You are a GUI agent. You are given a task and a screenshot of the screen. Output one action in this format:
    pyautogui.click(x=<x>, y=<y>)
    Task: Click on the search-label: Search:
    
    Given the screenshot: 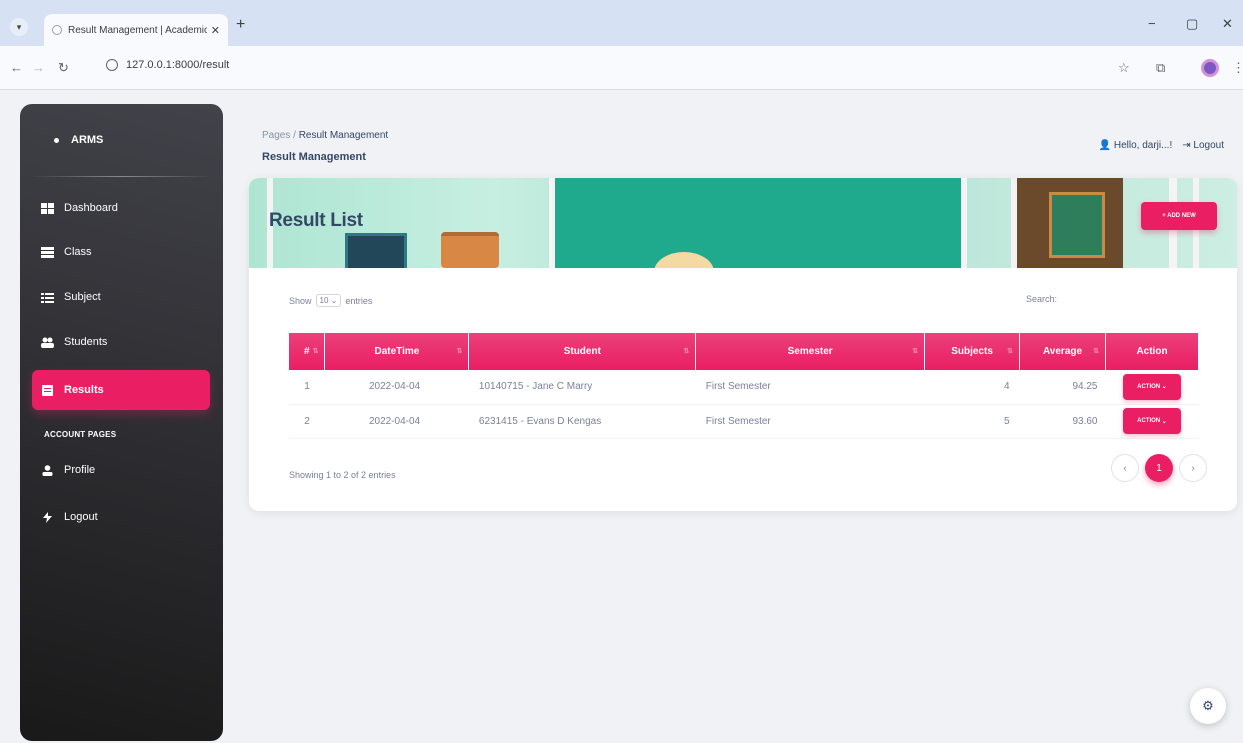 What is the action you would take?
    pyautogui.click(x=1042, y=299)
    